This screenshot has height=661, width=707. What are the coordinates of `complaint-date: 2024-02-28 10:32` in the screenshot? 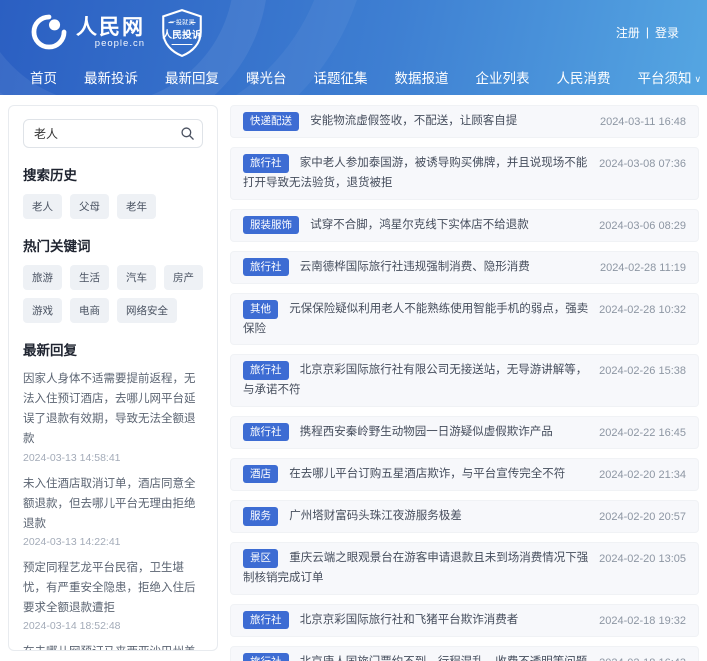 It's located at (642, 310).